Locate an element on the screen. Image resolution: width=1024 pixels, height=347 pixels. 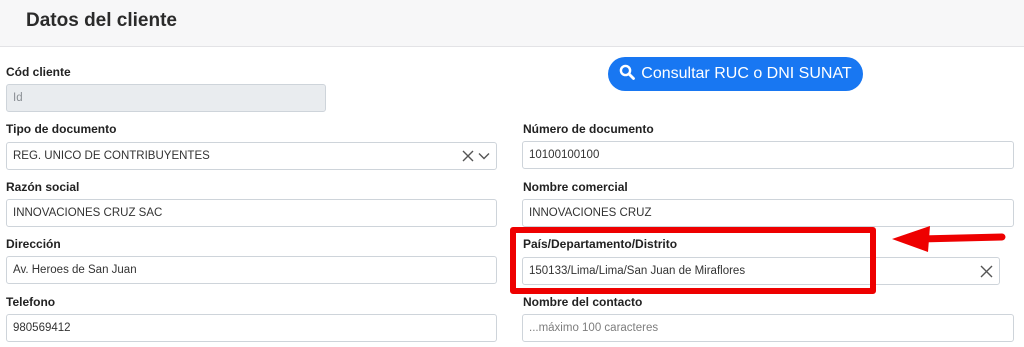
nombre-contacto-input: ...máximo 100 caracteres is located at coordinates (768, 328).